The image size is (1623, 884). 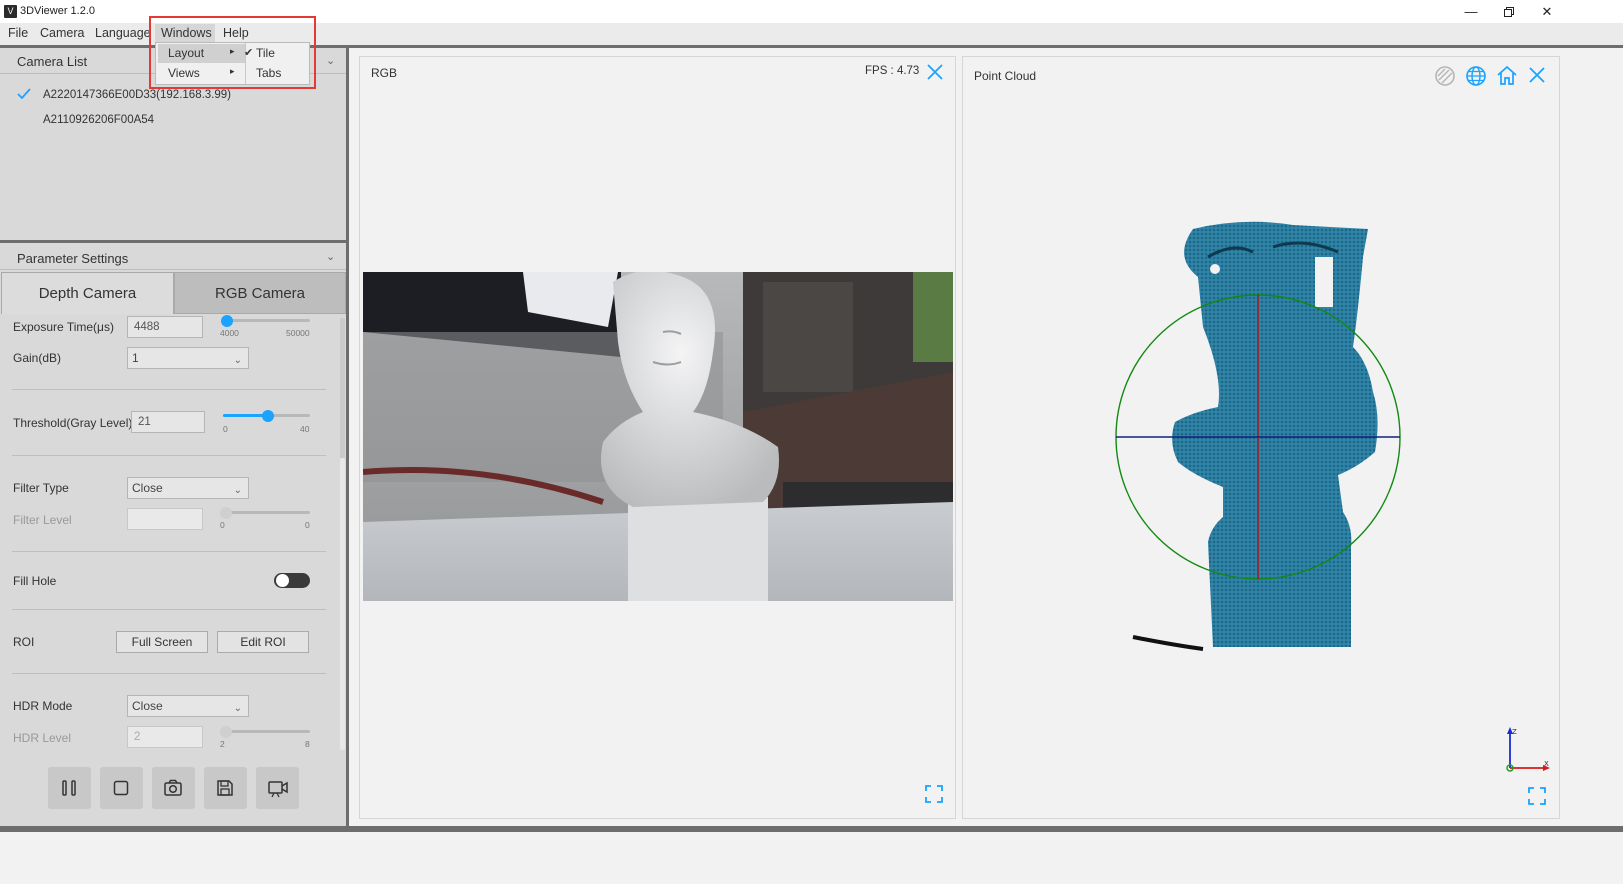 I want to click on exposure-min: 4000, so click(x=229, y=333).